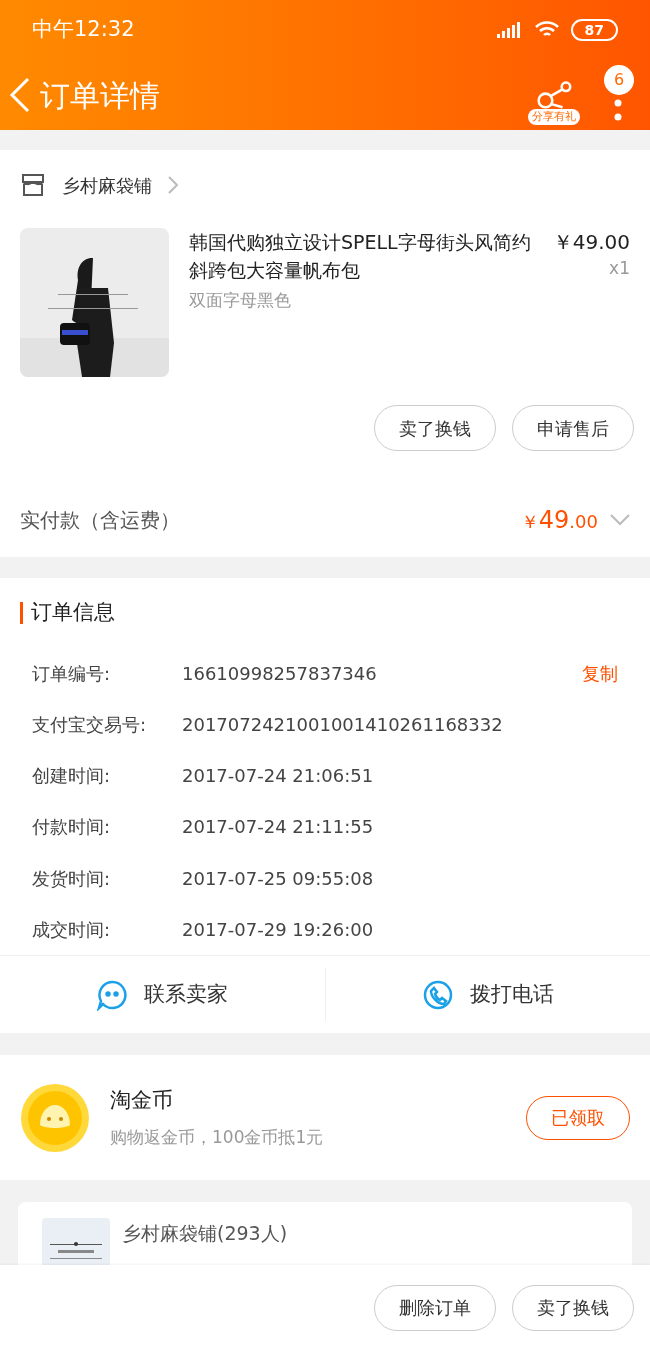 The width and height of the screenshot is (650, 1350). I want to click on store-icon, so click(33, 185).